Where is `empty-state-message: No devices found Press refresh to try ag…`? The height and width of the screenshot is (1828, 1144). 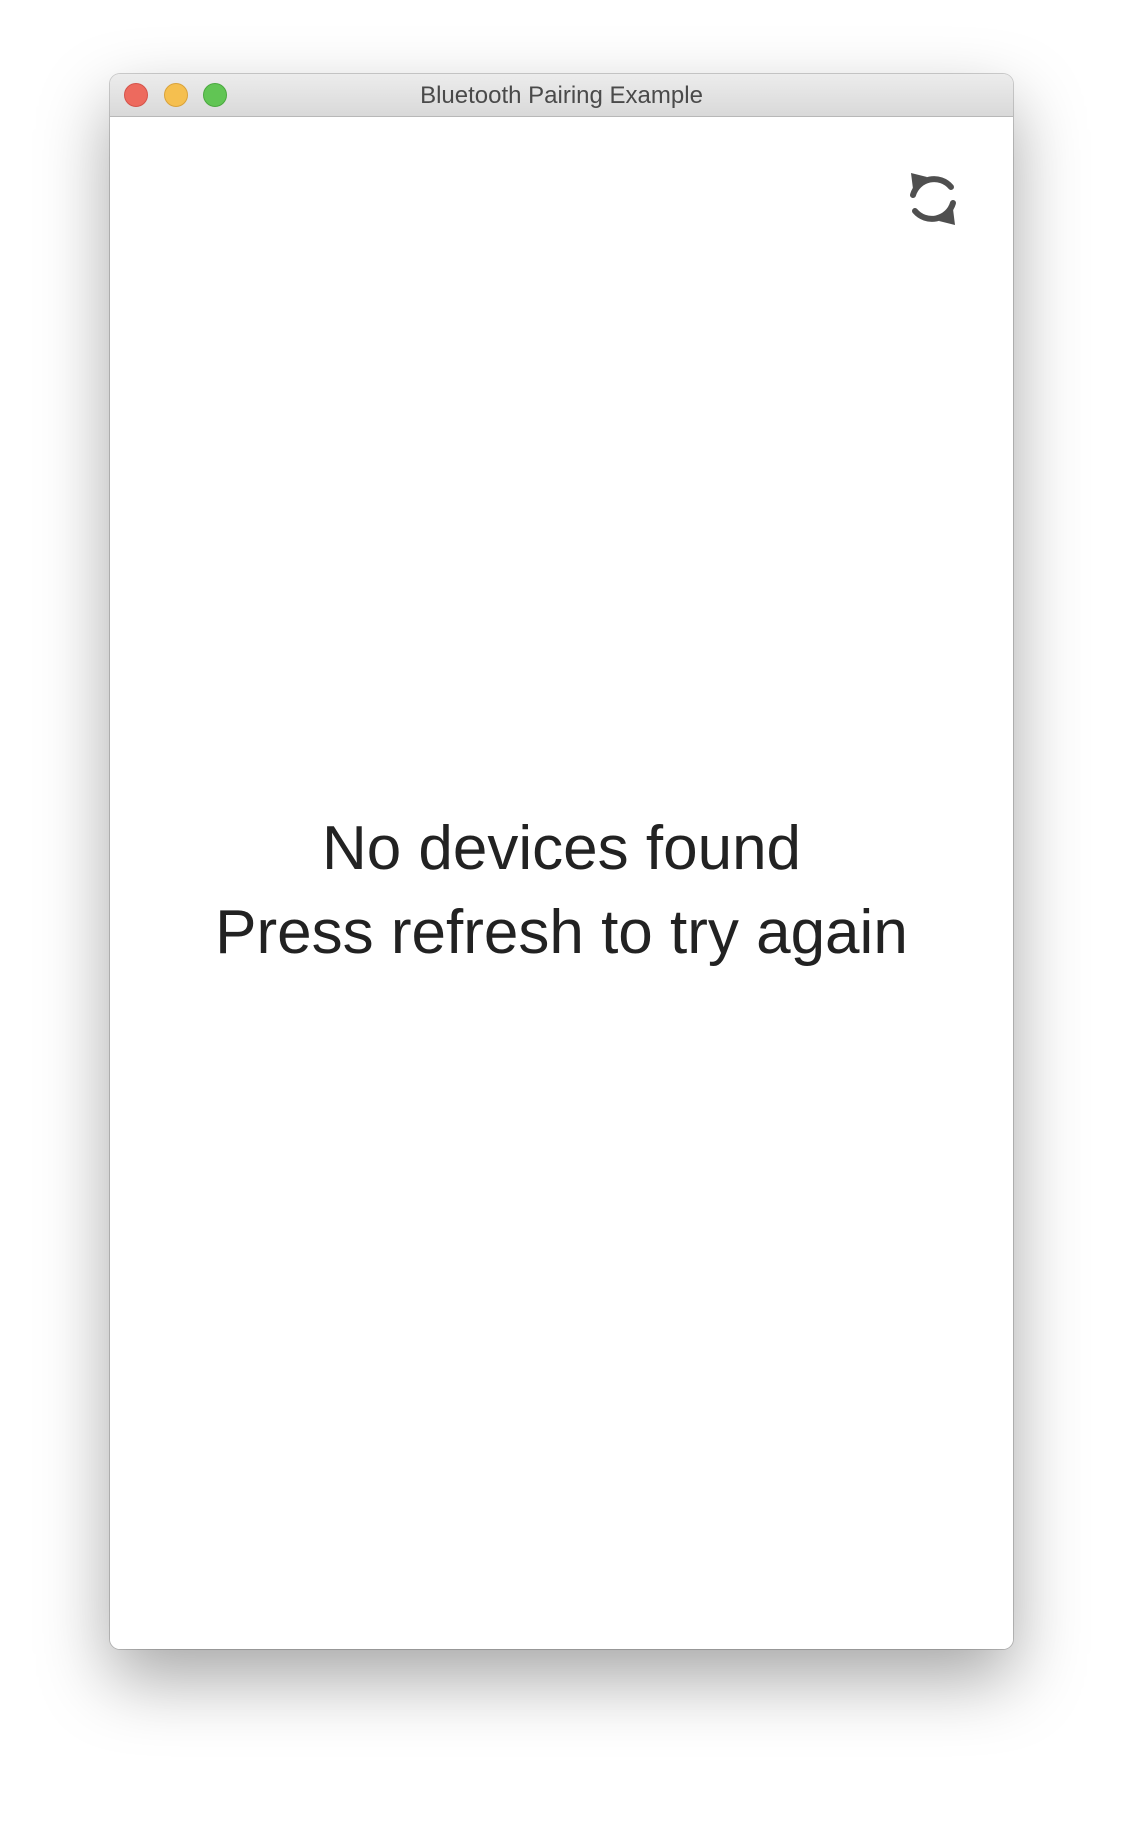 empty-state-message: No devices found Press refresh to try ag… is located at coordinates (561, 891).